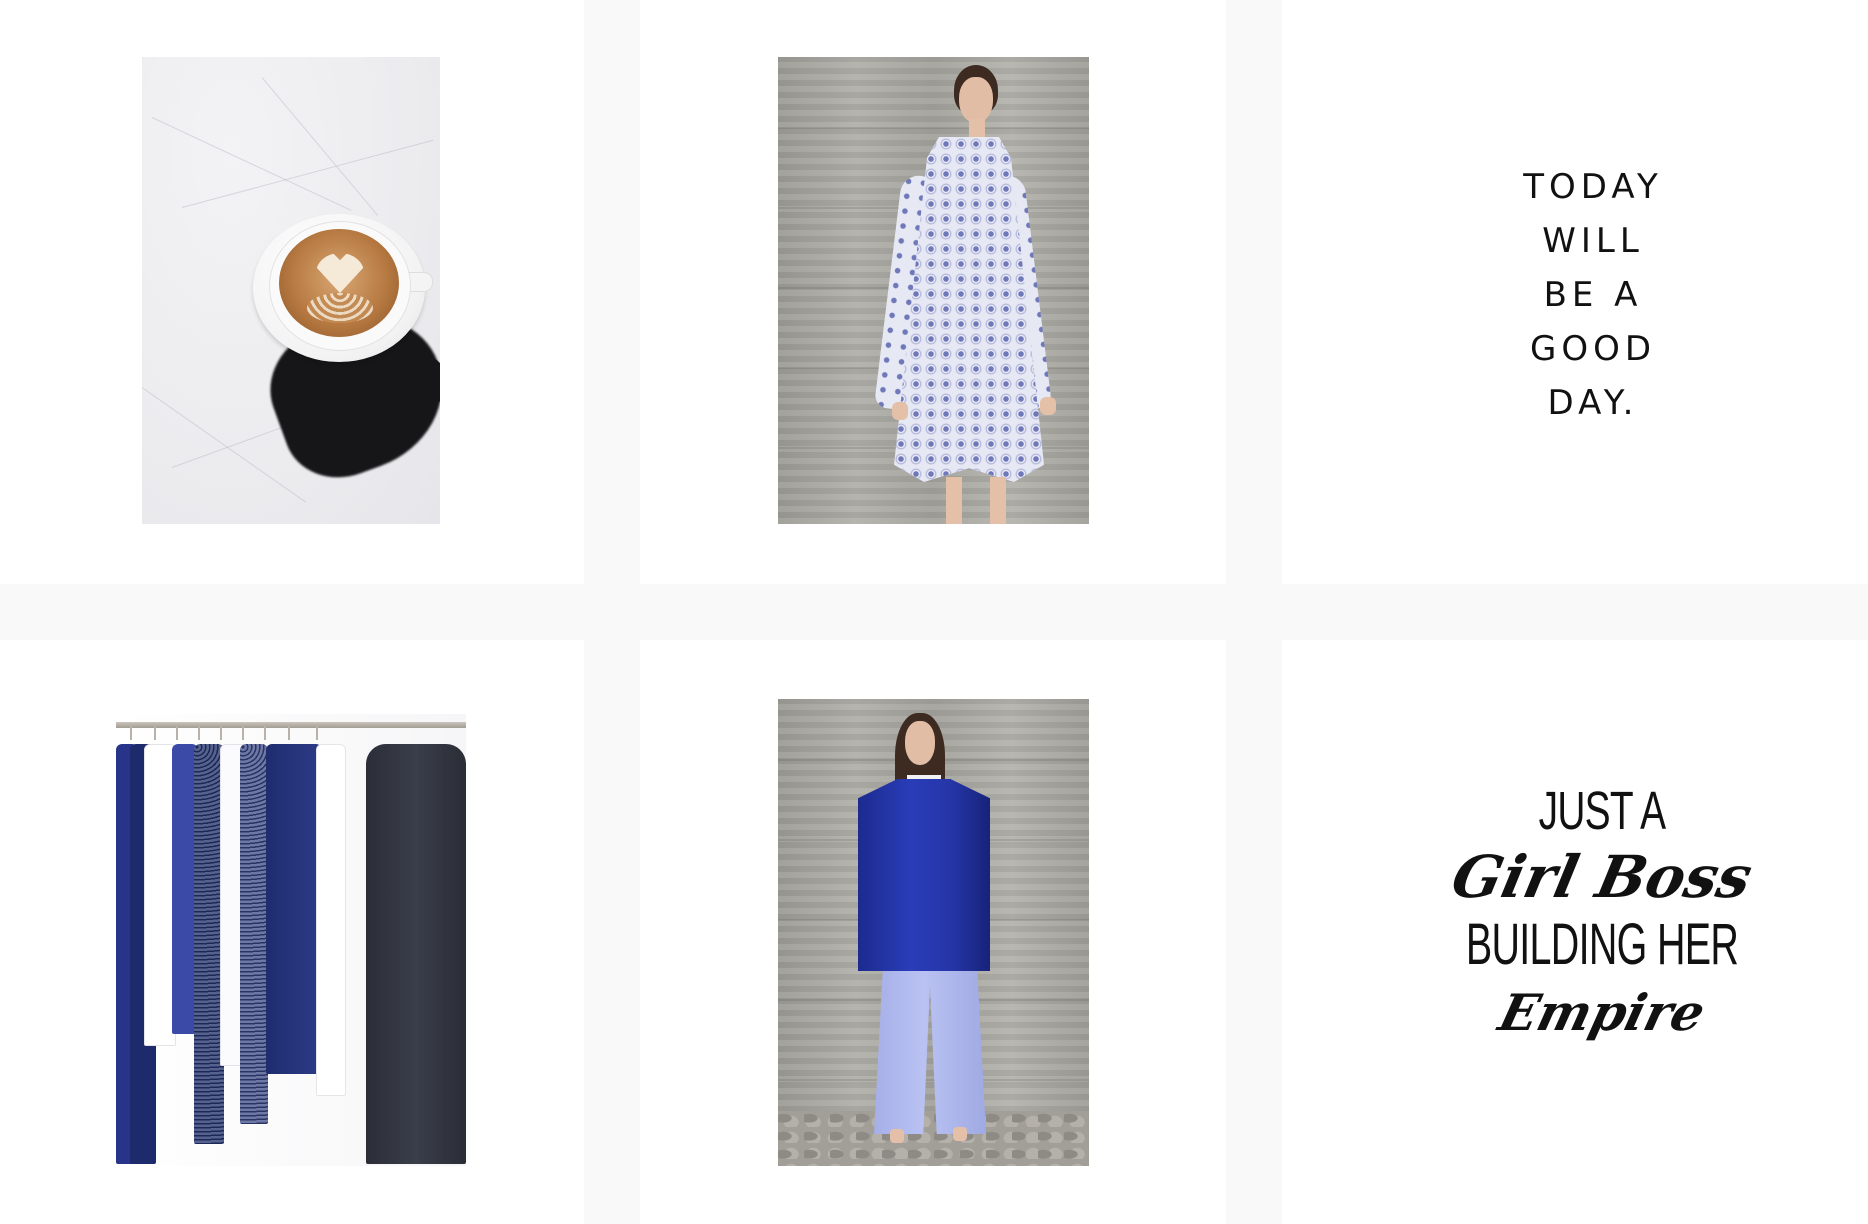 The image size is (1868, 1224). What do you see at coordinates (1602, 877) in the screenshot?
I see `quote-line-script: Girl Boss` at bounding box center [1602, 877].